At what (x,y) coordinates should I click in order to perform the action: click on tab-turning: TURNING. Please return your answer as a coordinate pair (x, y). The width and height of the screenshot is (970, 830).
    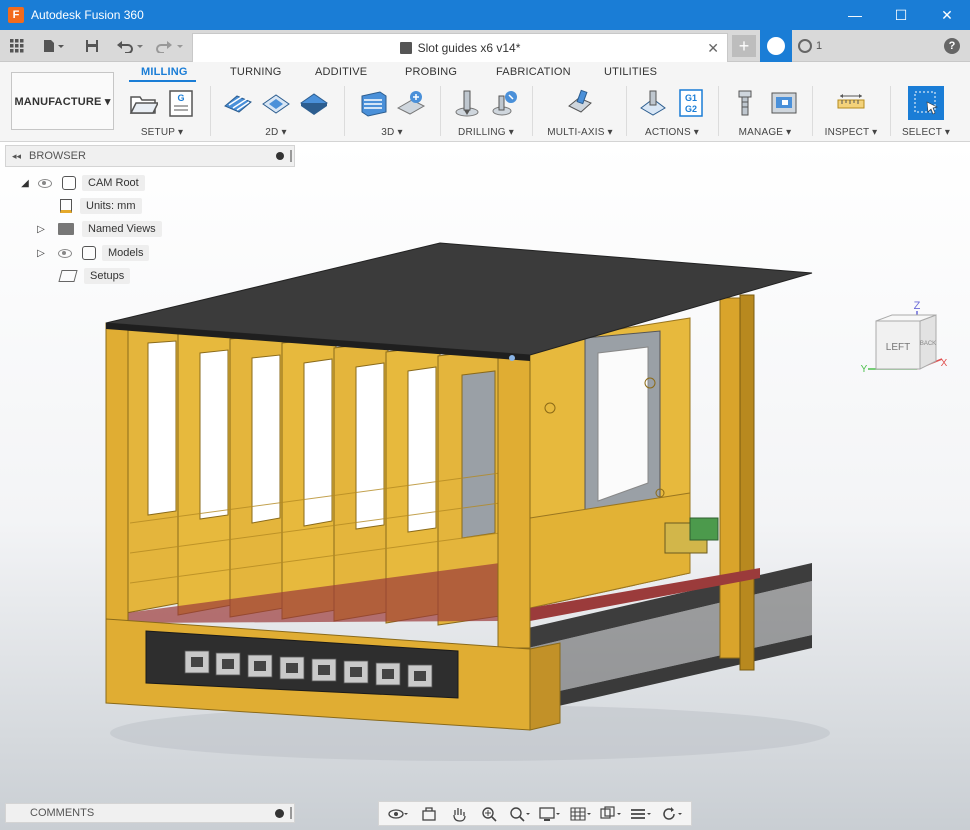
    Looking at the image, I should click on (256, 72).